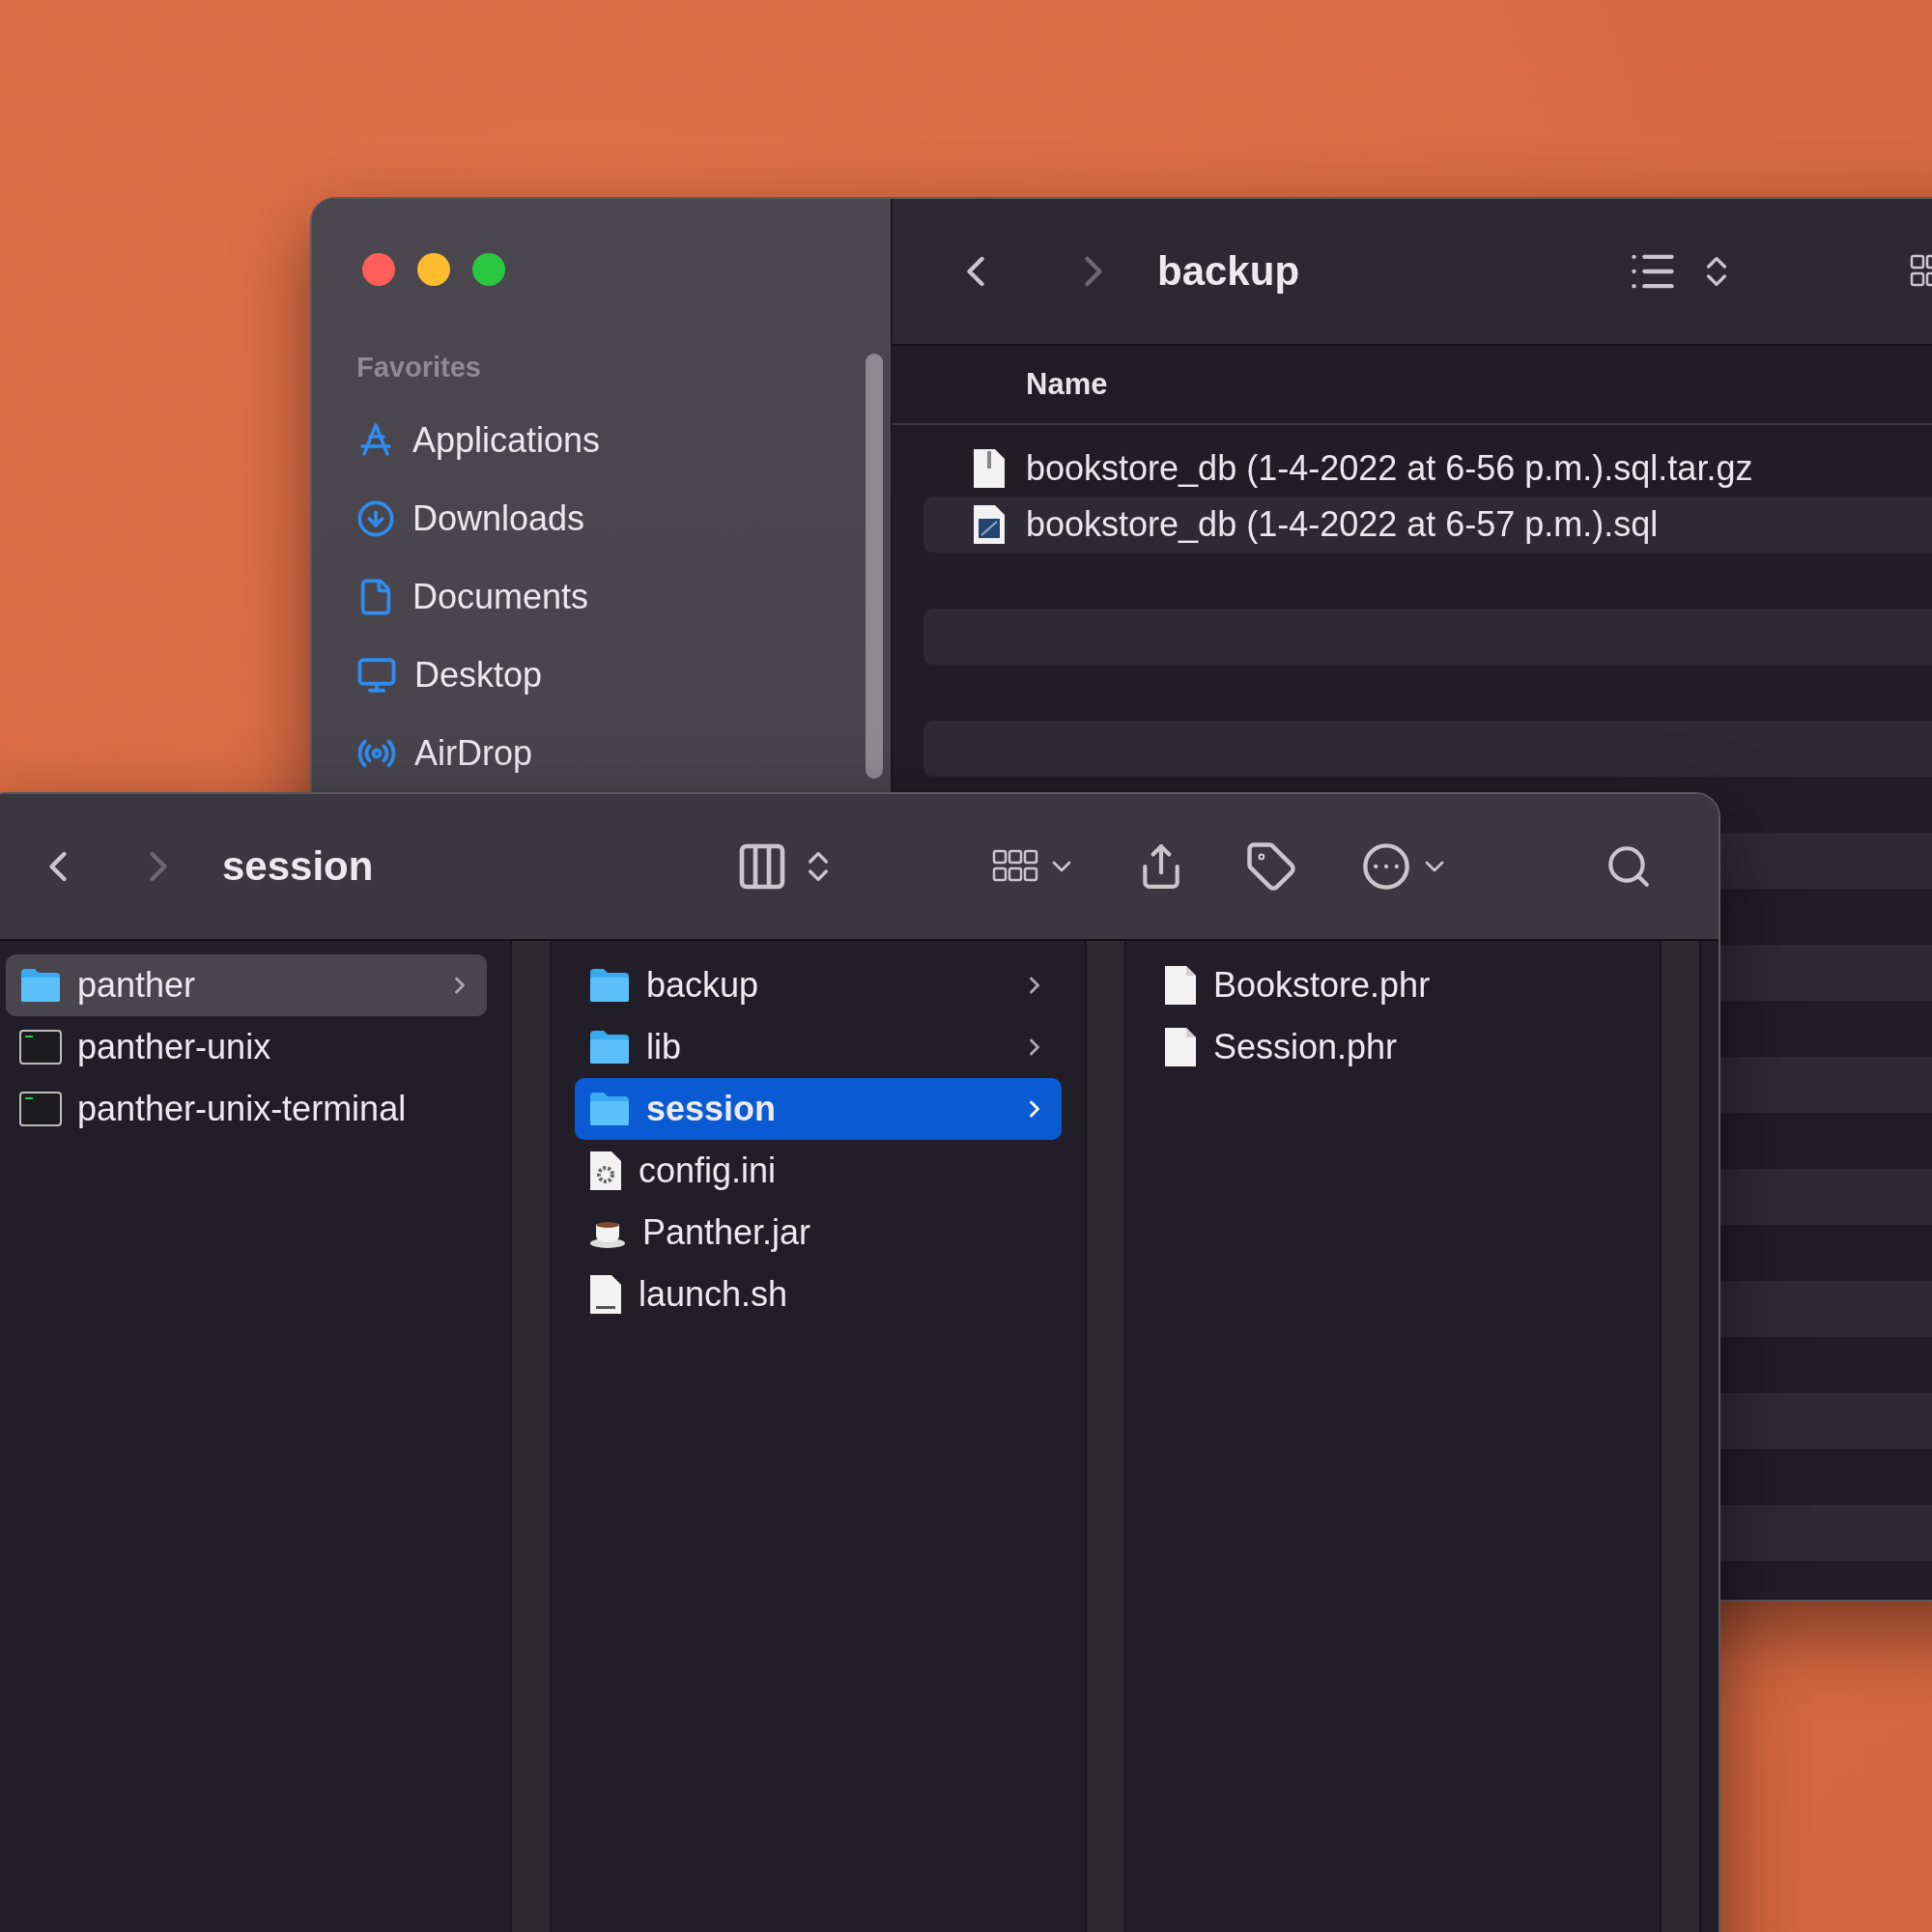 This screenshot has width=1932, height=1932. I want to click on file-item: session, so click(818, 1109).